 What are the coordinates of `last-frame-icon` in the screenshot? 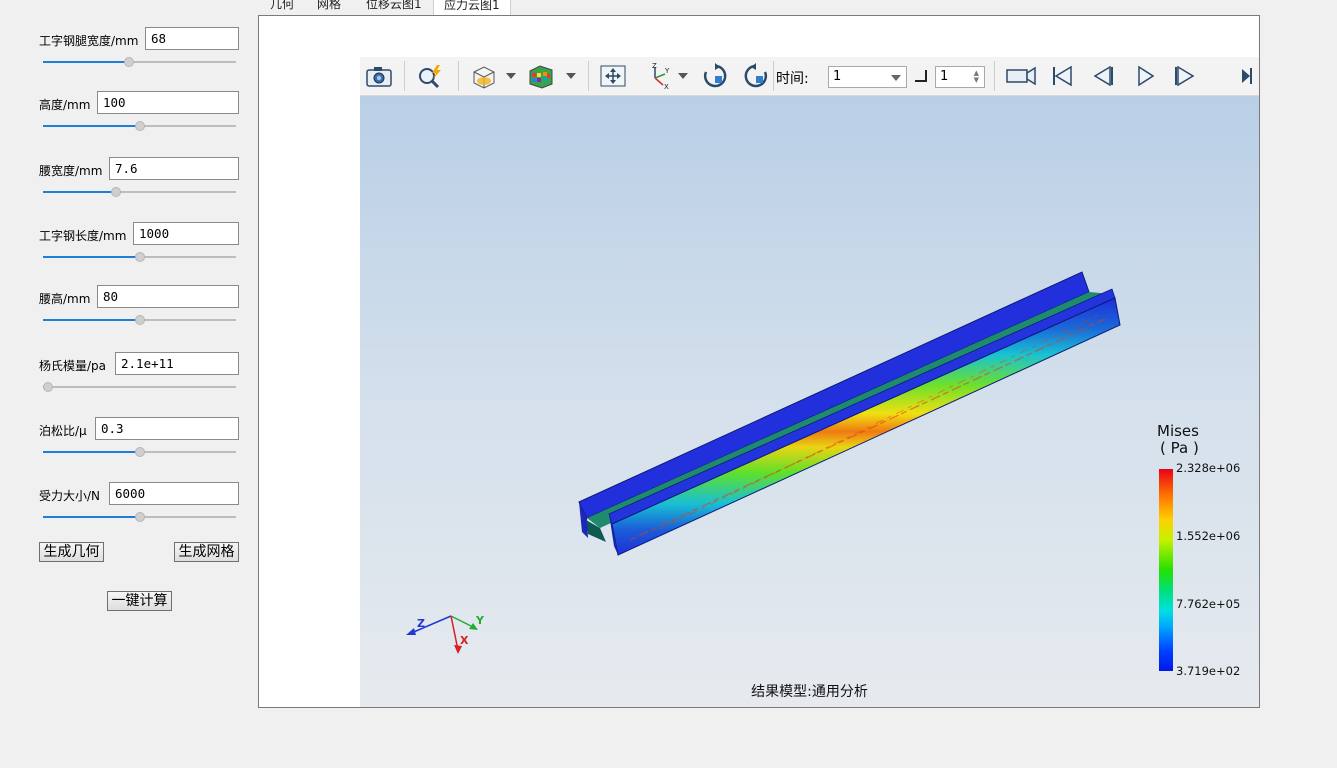 It's located at (1245, 76).